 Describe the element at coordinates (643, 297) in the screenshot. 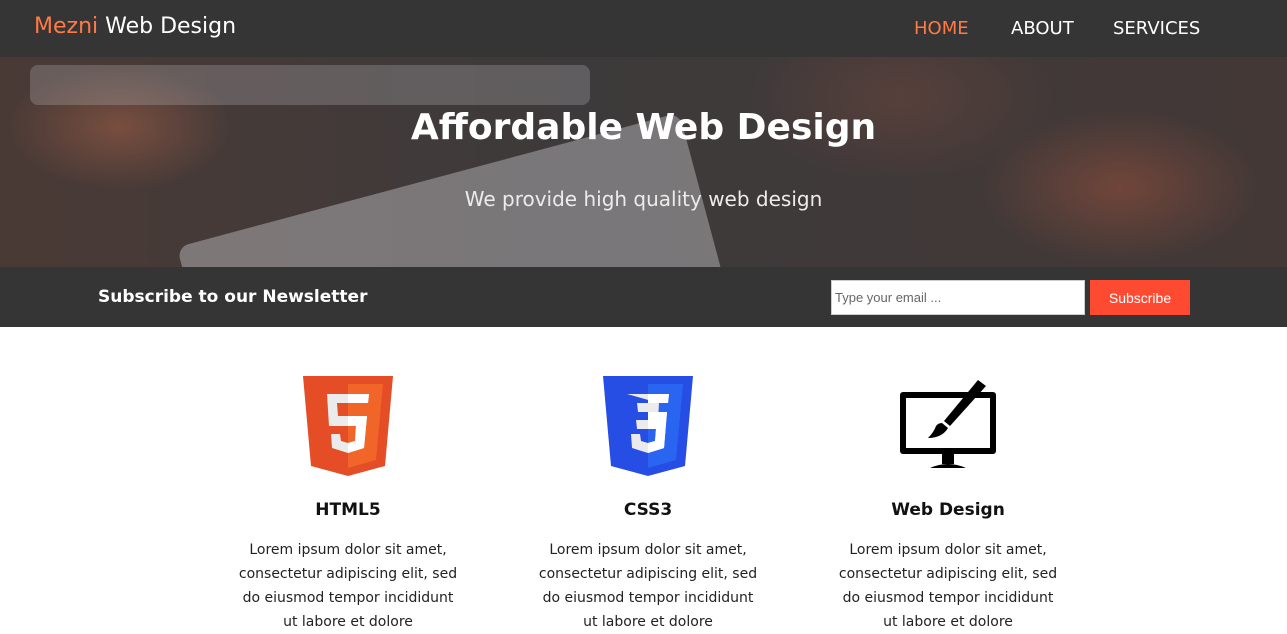

I see `newsletter-bar: Subscribe to our Newsletter Subscribe` at that location.